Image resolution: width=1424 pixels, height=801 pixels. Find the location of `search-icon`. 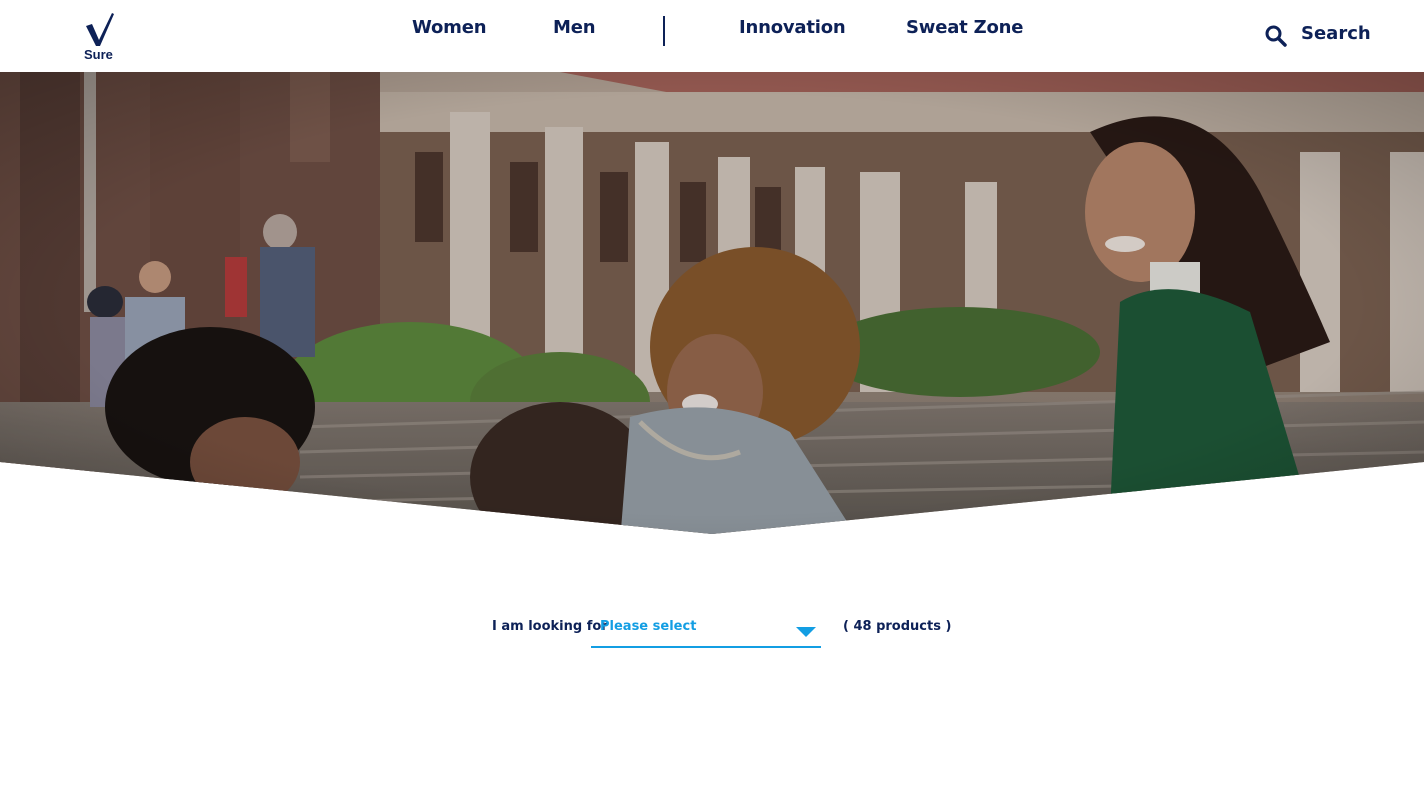

search-icon is located at coordinates (1276, 36).